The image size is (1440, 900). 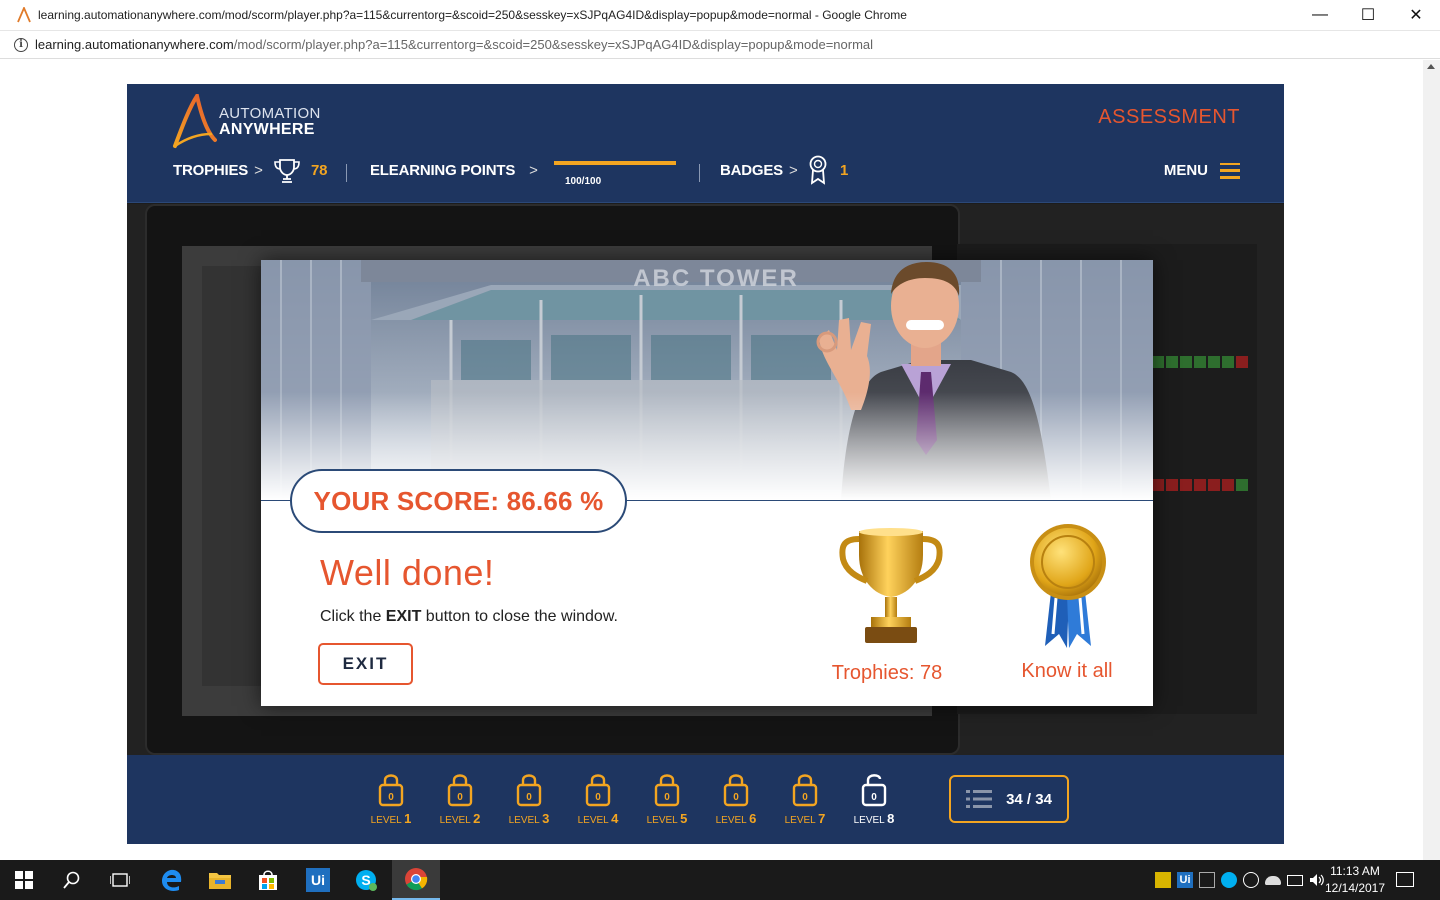 What do you see at coordinates (365, 664) in the screenshot?
I see `exit-button: EXIT` at bounding box center [365, 664].